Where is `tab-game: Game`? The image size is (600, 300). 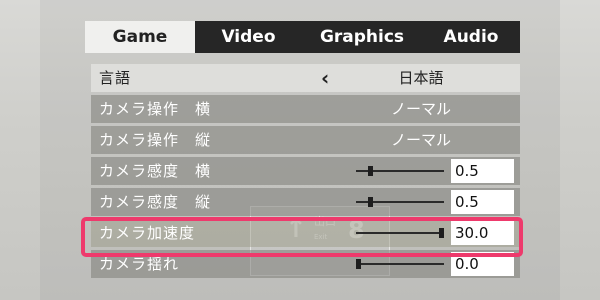 tab-game: Game is located at coordinates (140, 37).